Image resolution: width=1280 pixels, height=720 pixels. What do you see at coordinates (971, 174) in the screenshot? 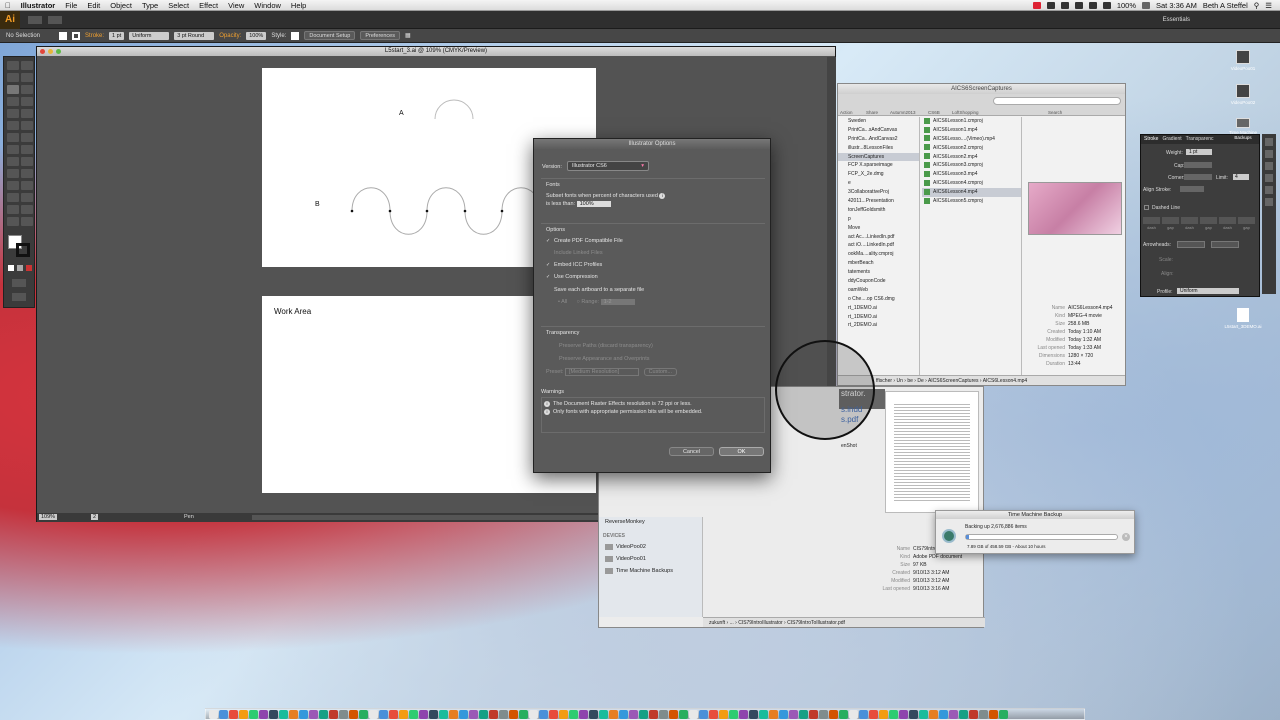
I see `finder-file-item: AICS6Lesson3.mp4` at bounding box center [971, 174].